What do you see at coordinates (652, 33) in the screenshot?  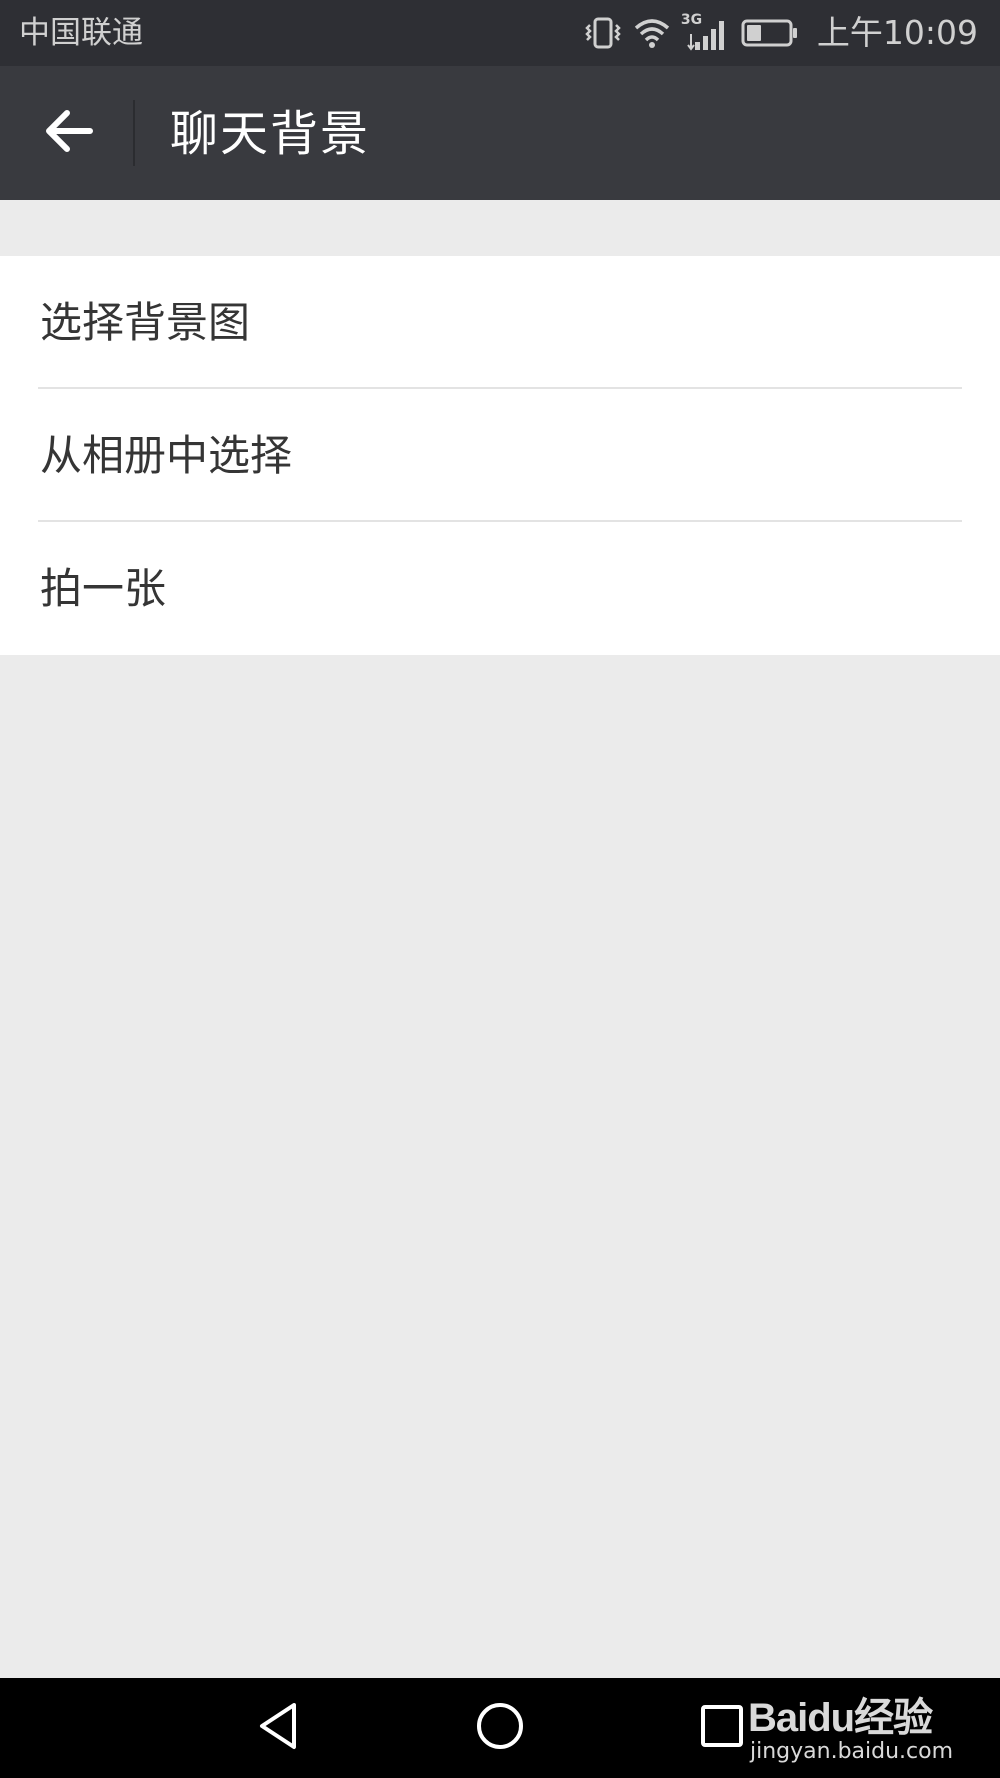 I see `wifi-icon` at bounding box center [652, 33].